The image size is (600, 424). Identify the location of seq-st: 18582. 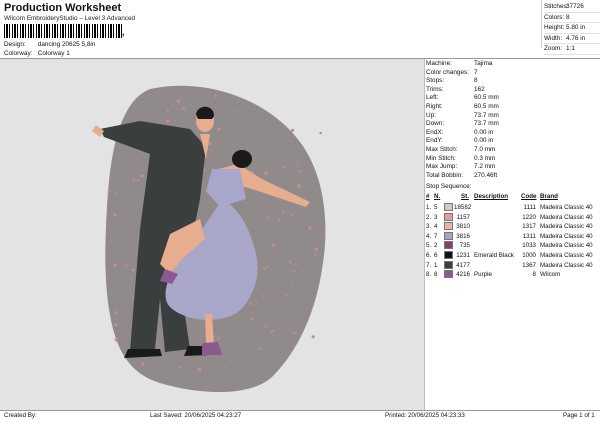
(463, 207).